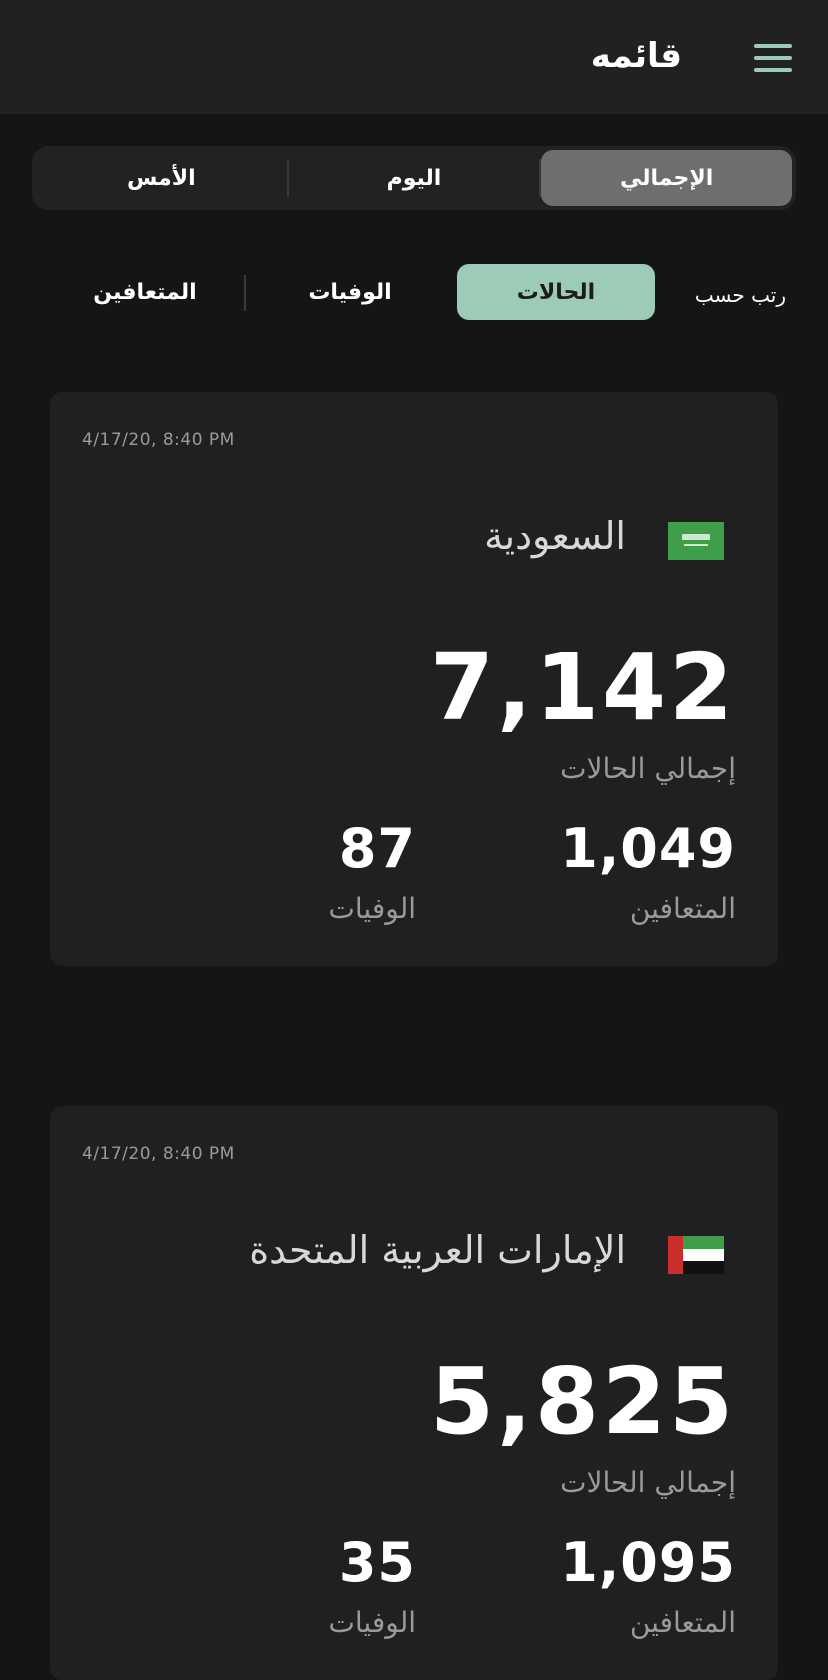  Describe the element at coordinates (582, 687) in the screenshot. I see `total-cases-value: 7,142` at that location.